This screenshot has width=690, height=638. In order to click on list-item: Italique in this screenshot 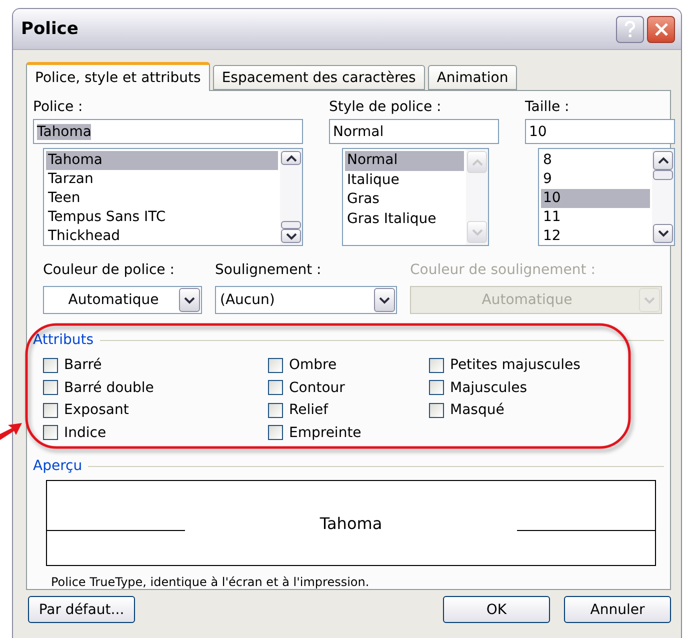, I will do `click(404, 180)`.